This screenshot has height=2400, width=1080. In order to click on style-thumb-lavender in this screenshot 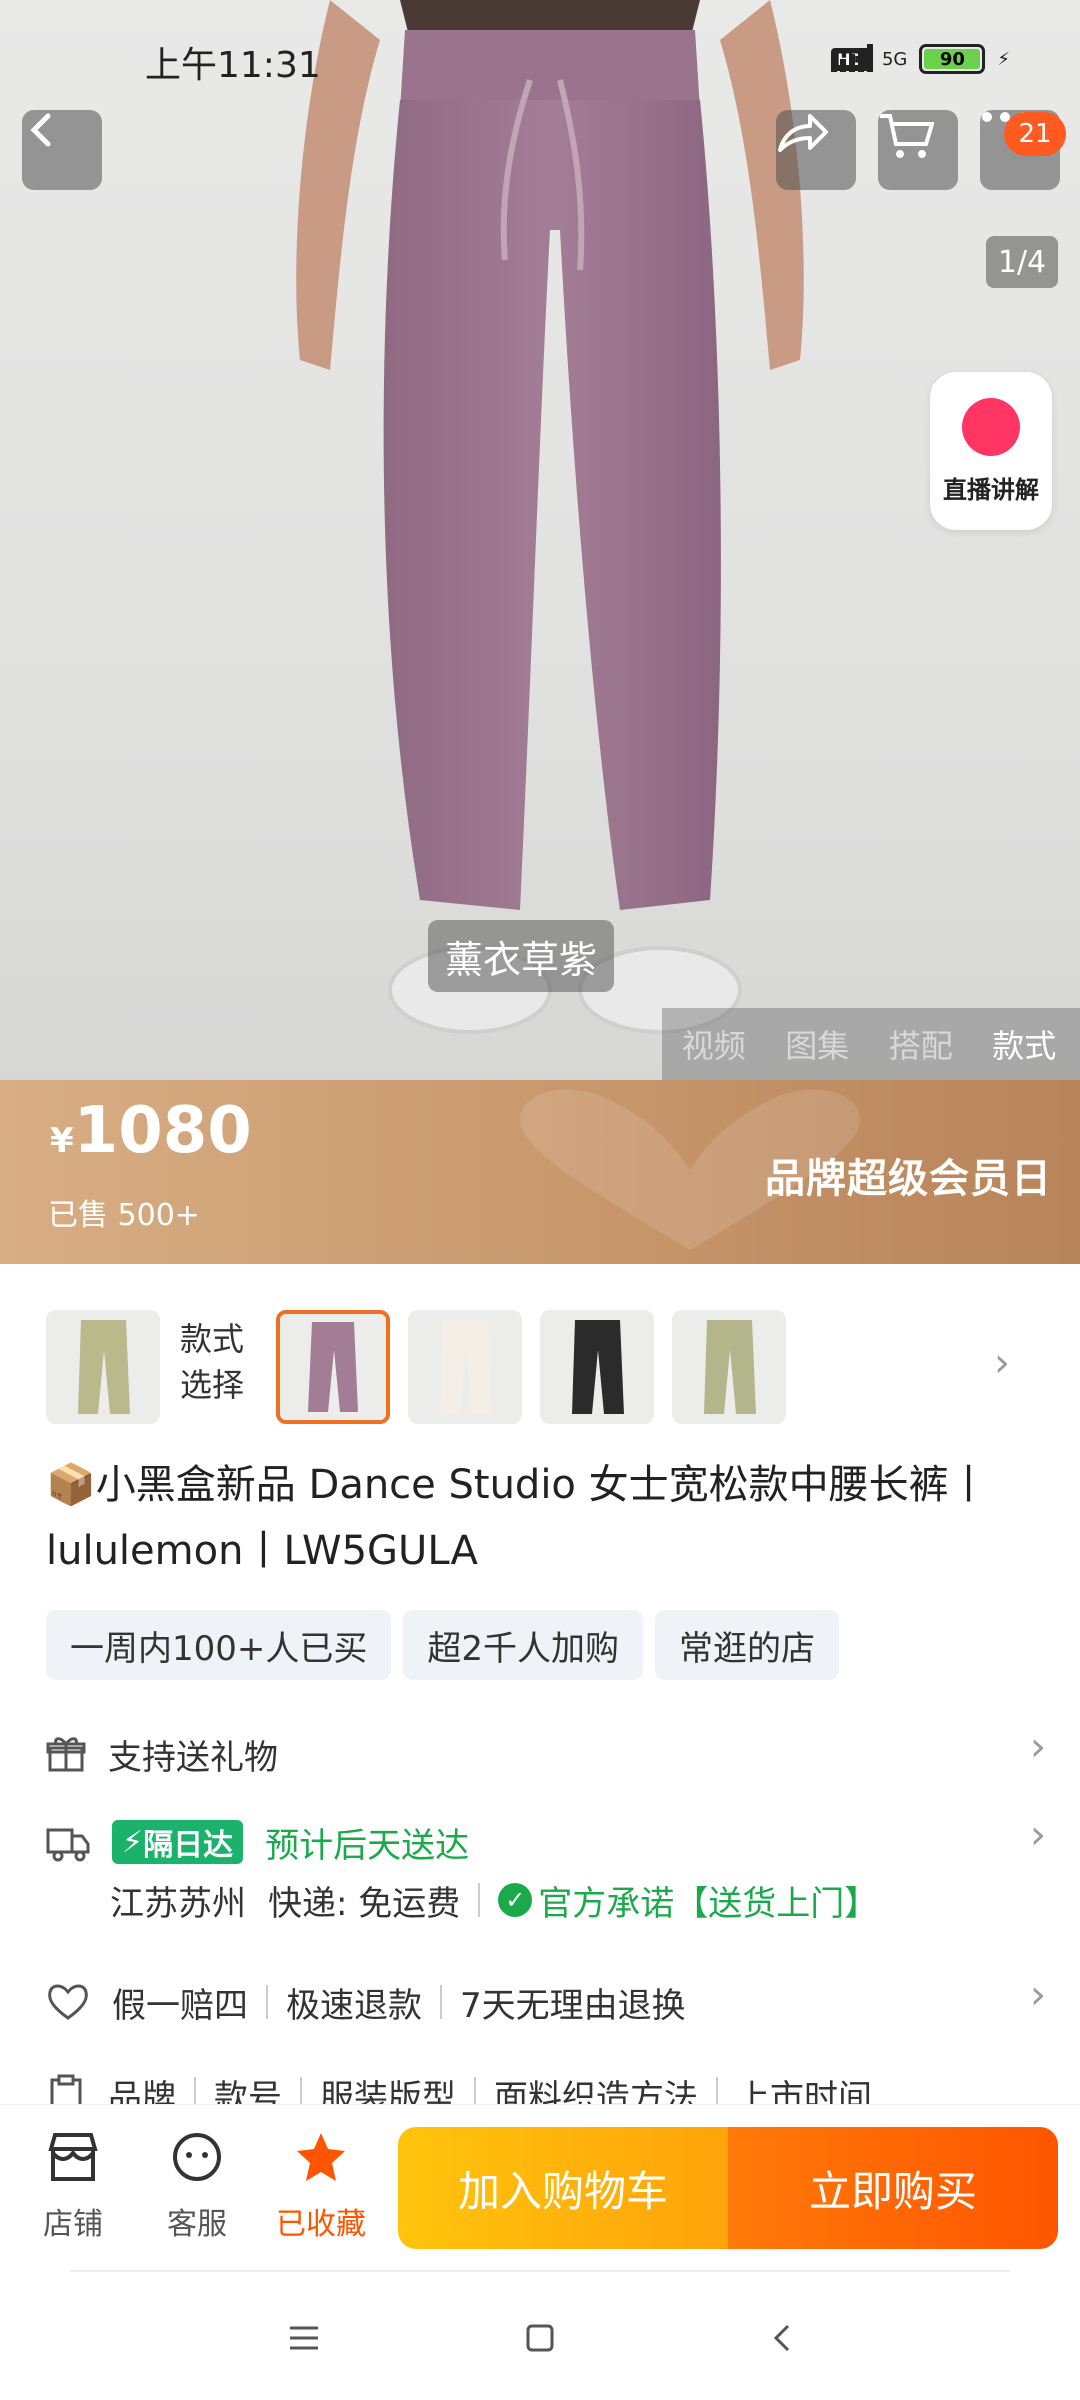, I will do `click(333, 1367)`.